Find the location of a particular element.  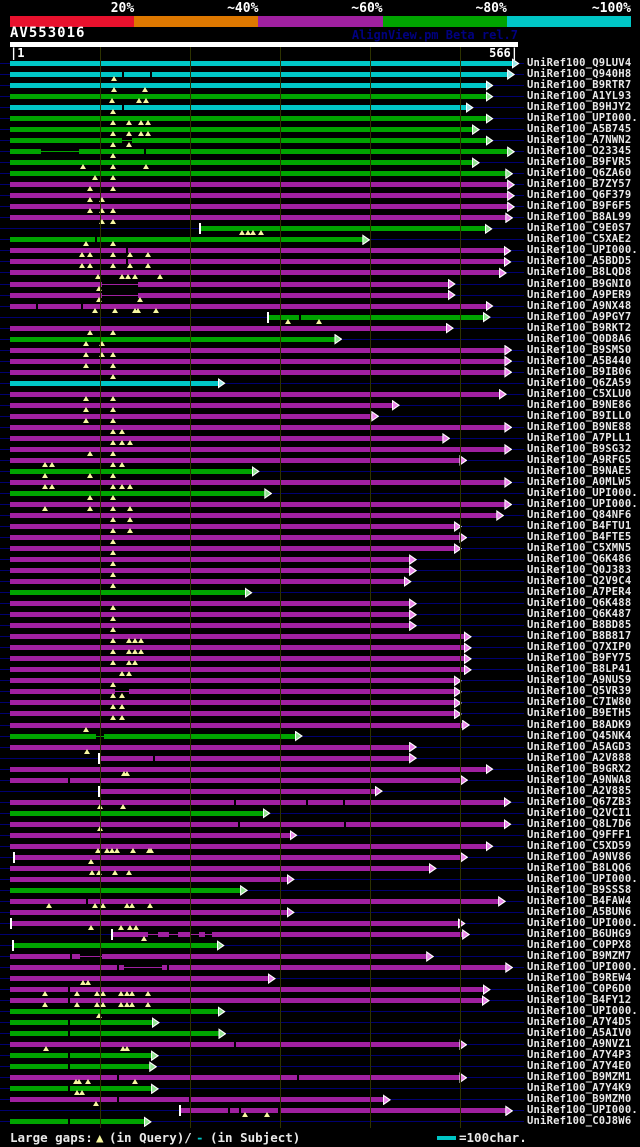

alignment-row: UniRef100_B9GRX2 is located at coordinates (320, 769).